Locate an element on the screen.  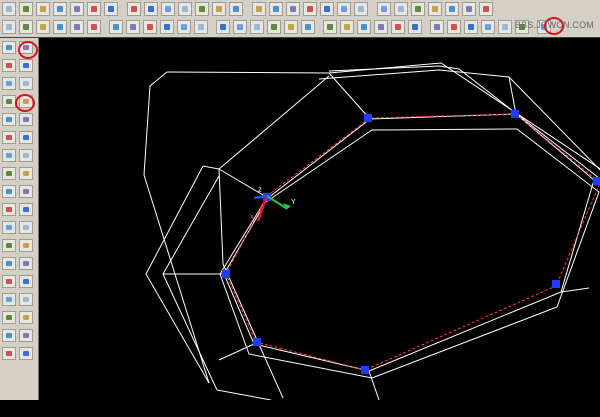
copy-icon-button is located at coordinates (26, 47).